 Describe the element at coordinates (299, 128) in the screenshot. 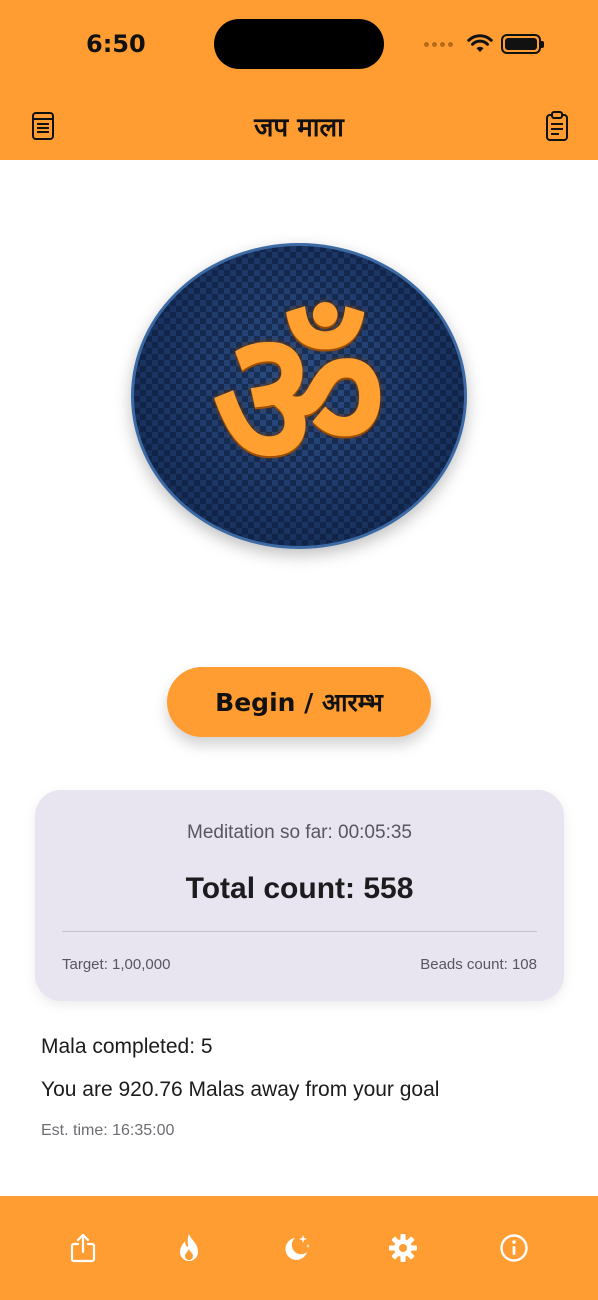

I see `page-title: जप माला` at that location.